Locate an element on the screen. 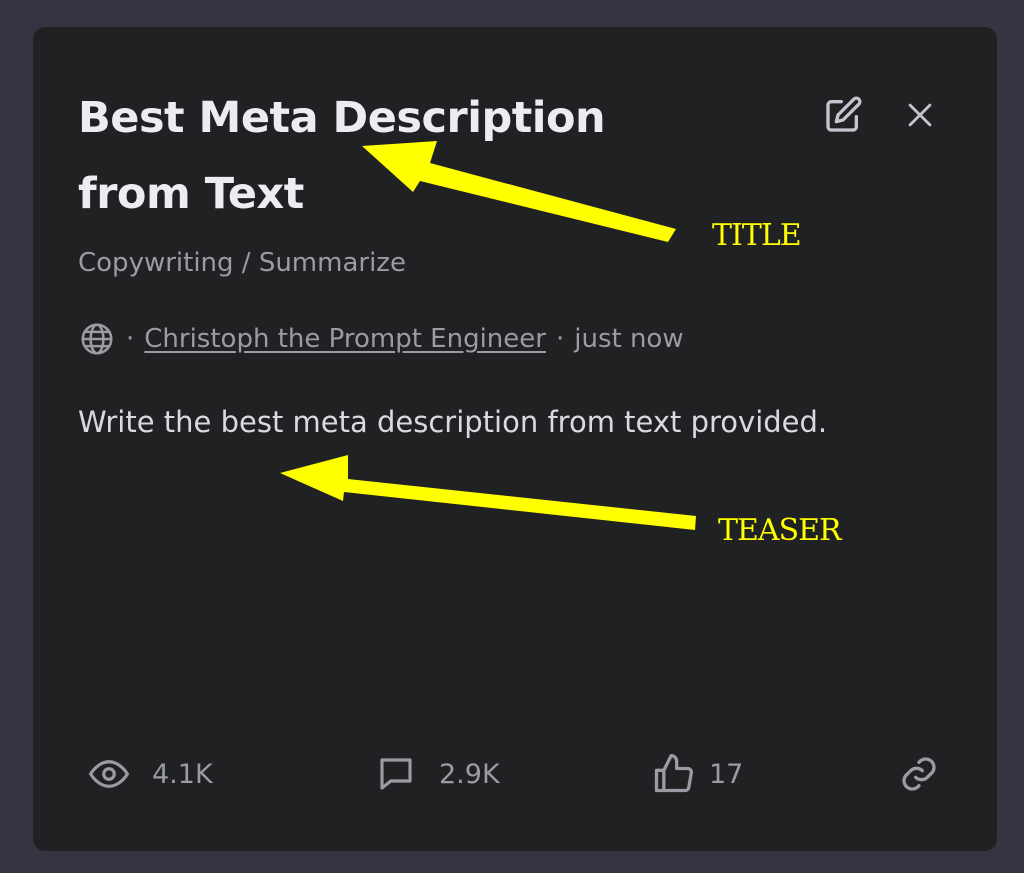  close-button is located at coordinates (920, 115).